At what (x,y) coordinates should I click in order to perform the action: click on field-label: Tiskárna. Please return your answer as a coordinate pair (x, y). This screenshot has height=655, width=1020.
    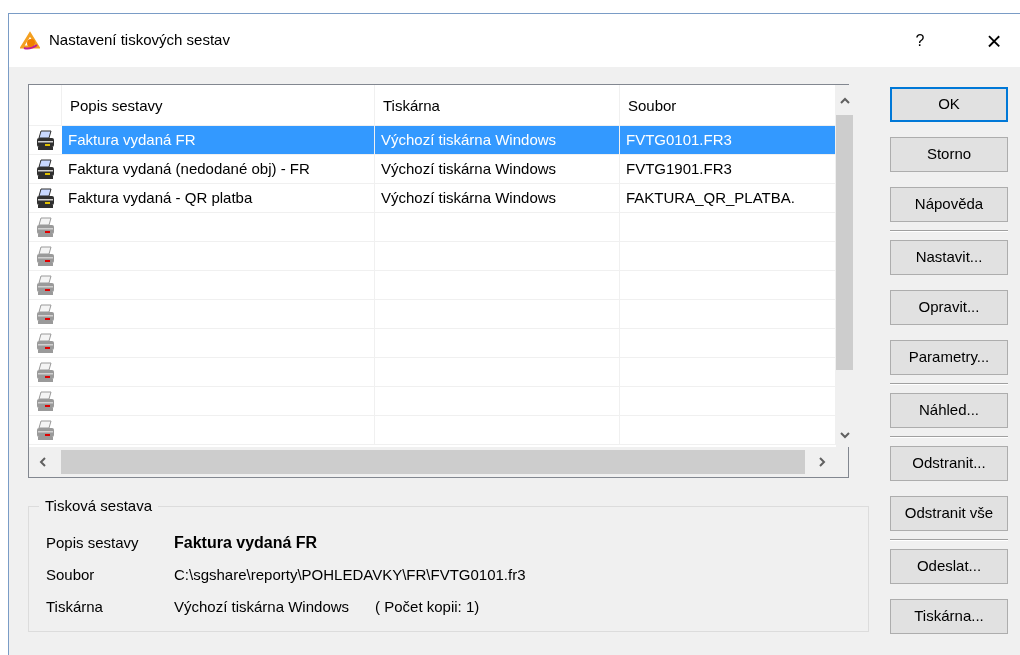
    Looking at the image, I should click on (75, 606).